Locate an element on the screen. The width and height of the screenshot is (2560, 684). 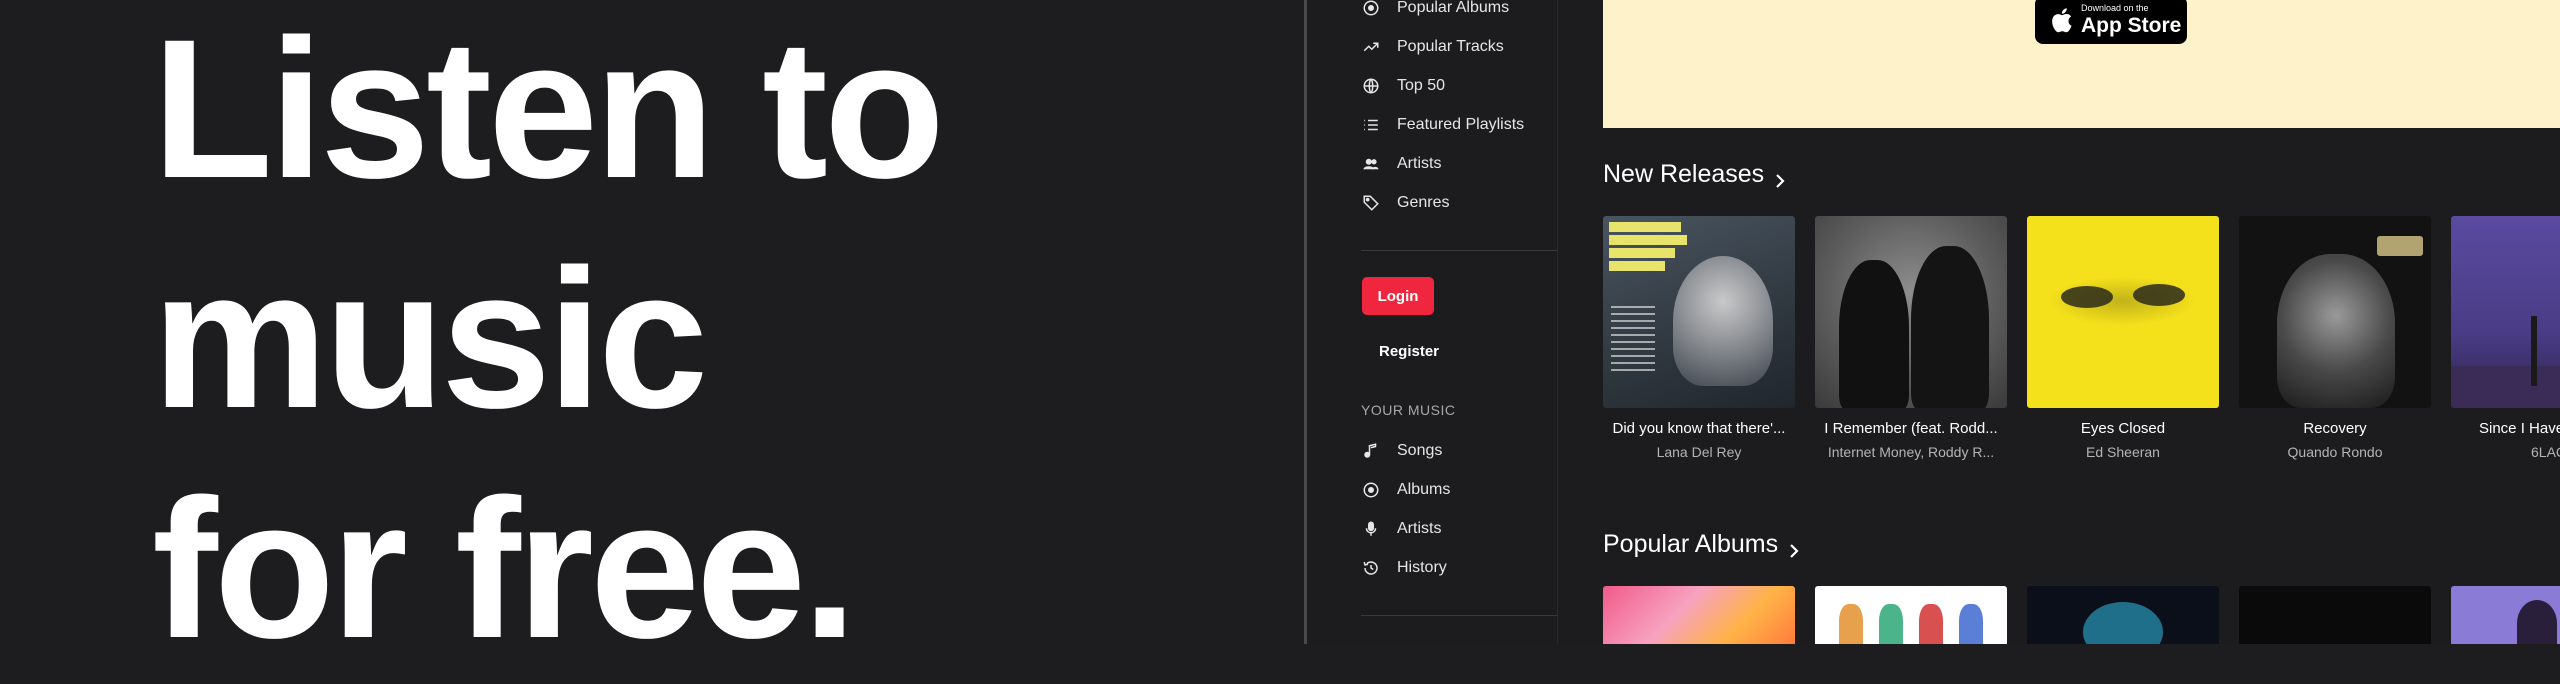
app-store-small-text: Download on the is located at coordinates (2115, 8).